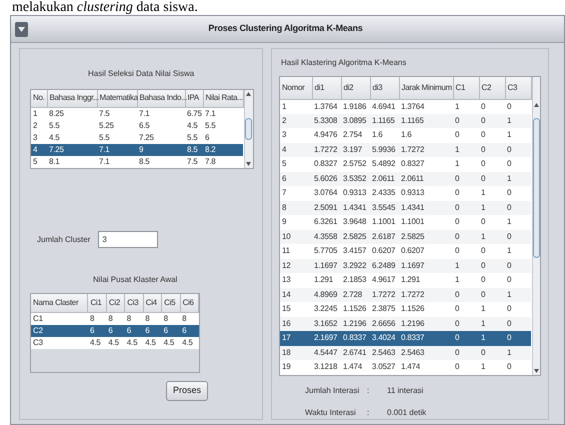 This screenshot has width=565, height=425. I want to click on table-cell: 15, so click(286, 309).